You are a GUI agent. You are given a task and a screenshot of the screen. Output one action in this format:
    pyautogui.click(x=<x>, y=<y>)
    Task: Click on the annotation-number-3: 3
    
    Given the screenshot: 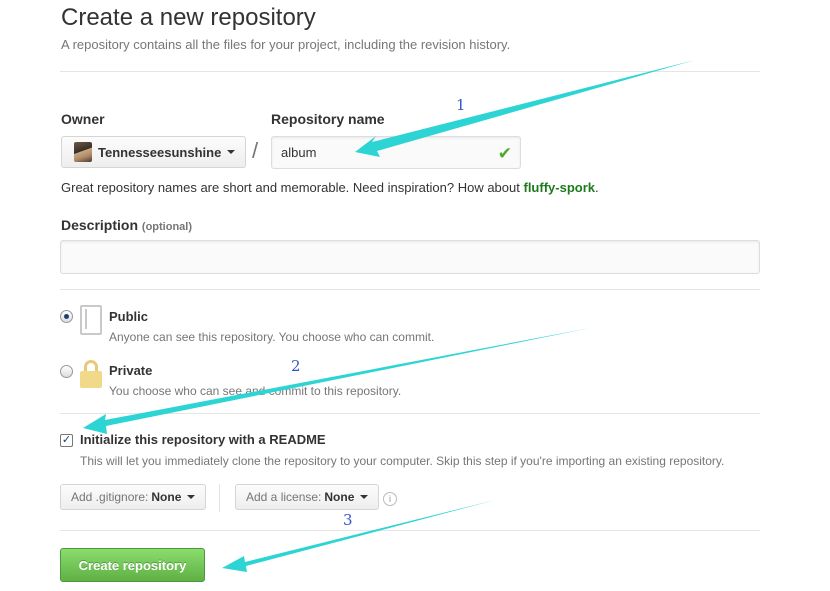 What is the action you would take?
    pyautogui.click(x=348, y=520)
    